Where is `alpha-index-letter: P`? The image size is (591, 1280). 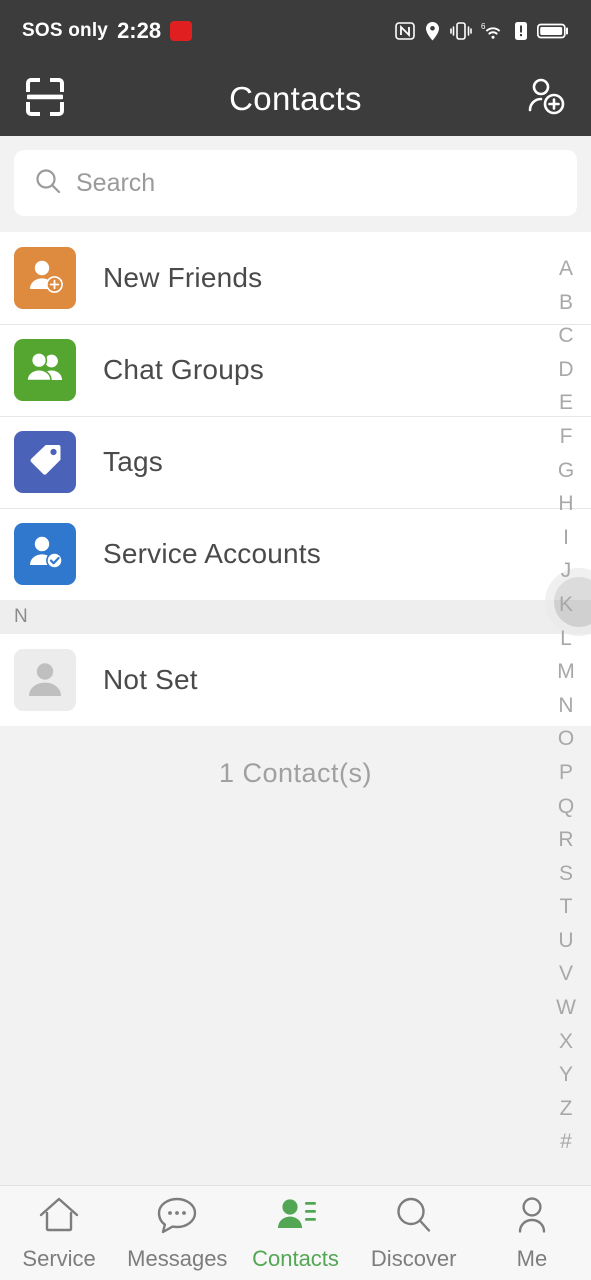 alpha-index-letter: P is located at coordinates (566, 773).